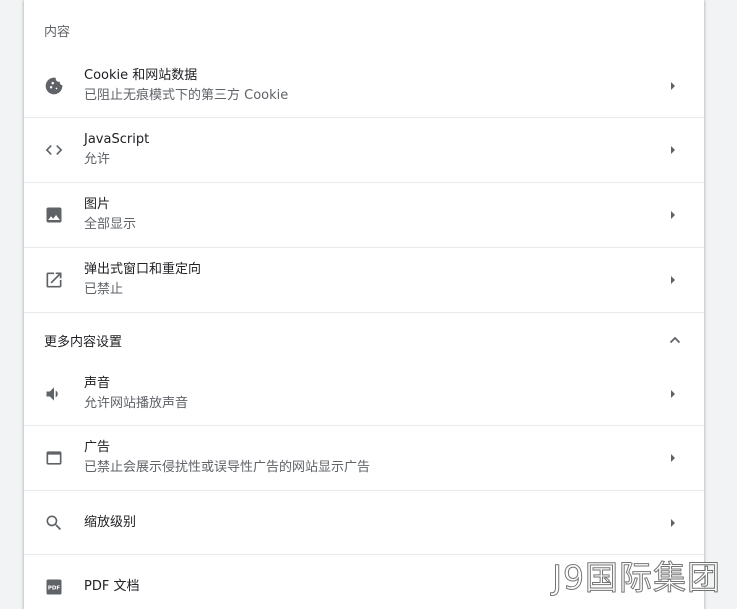 The width and height of the screenshot is (737, 609). Describe the element at coordinates (54, 394) in the screenshot. I see `volume-icon` at that location.